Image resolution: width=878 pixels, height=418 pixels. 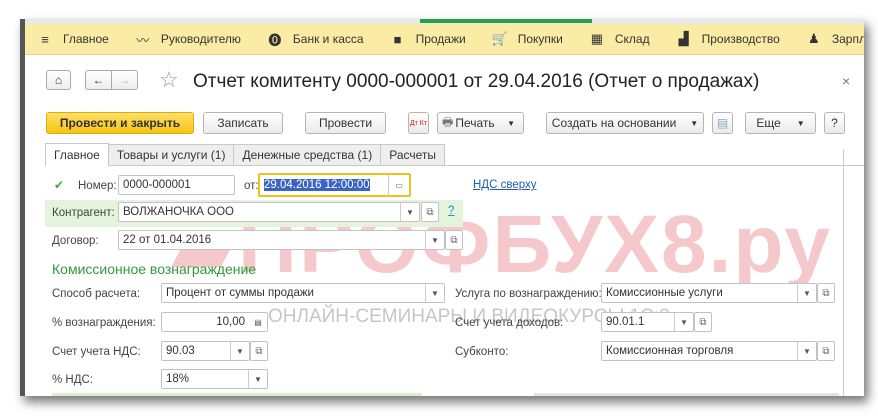 I want to click on close-icon: ×, so click(x=846, y=81).